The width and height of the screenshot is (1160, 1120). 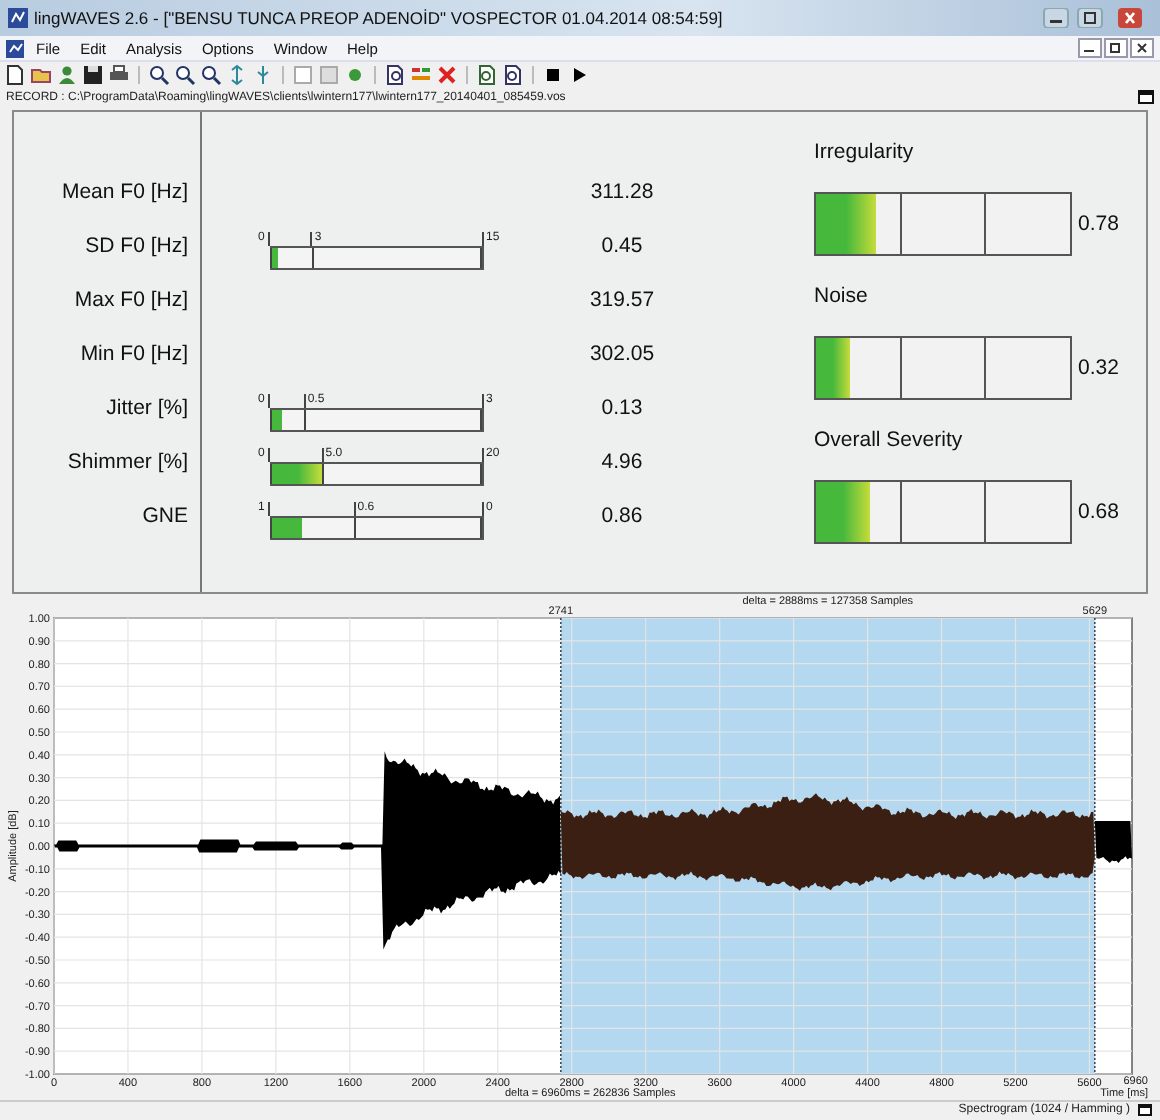 I want to click on parameter-label: Shimmer [%], so click(x=127, y=463).